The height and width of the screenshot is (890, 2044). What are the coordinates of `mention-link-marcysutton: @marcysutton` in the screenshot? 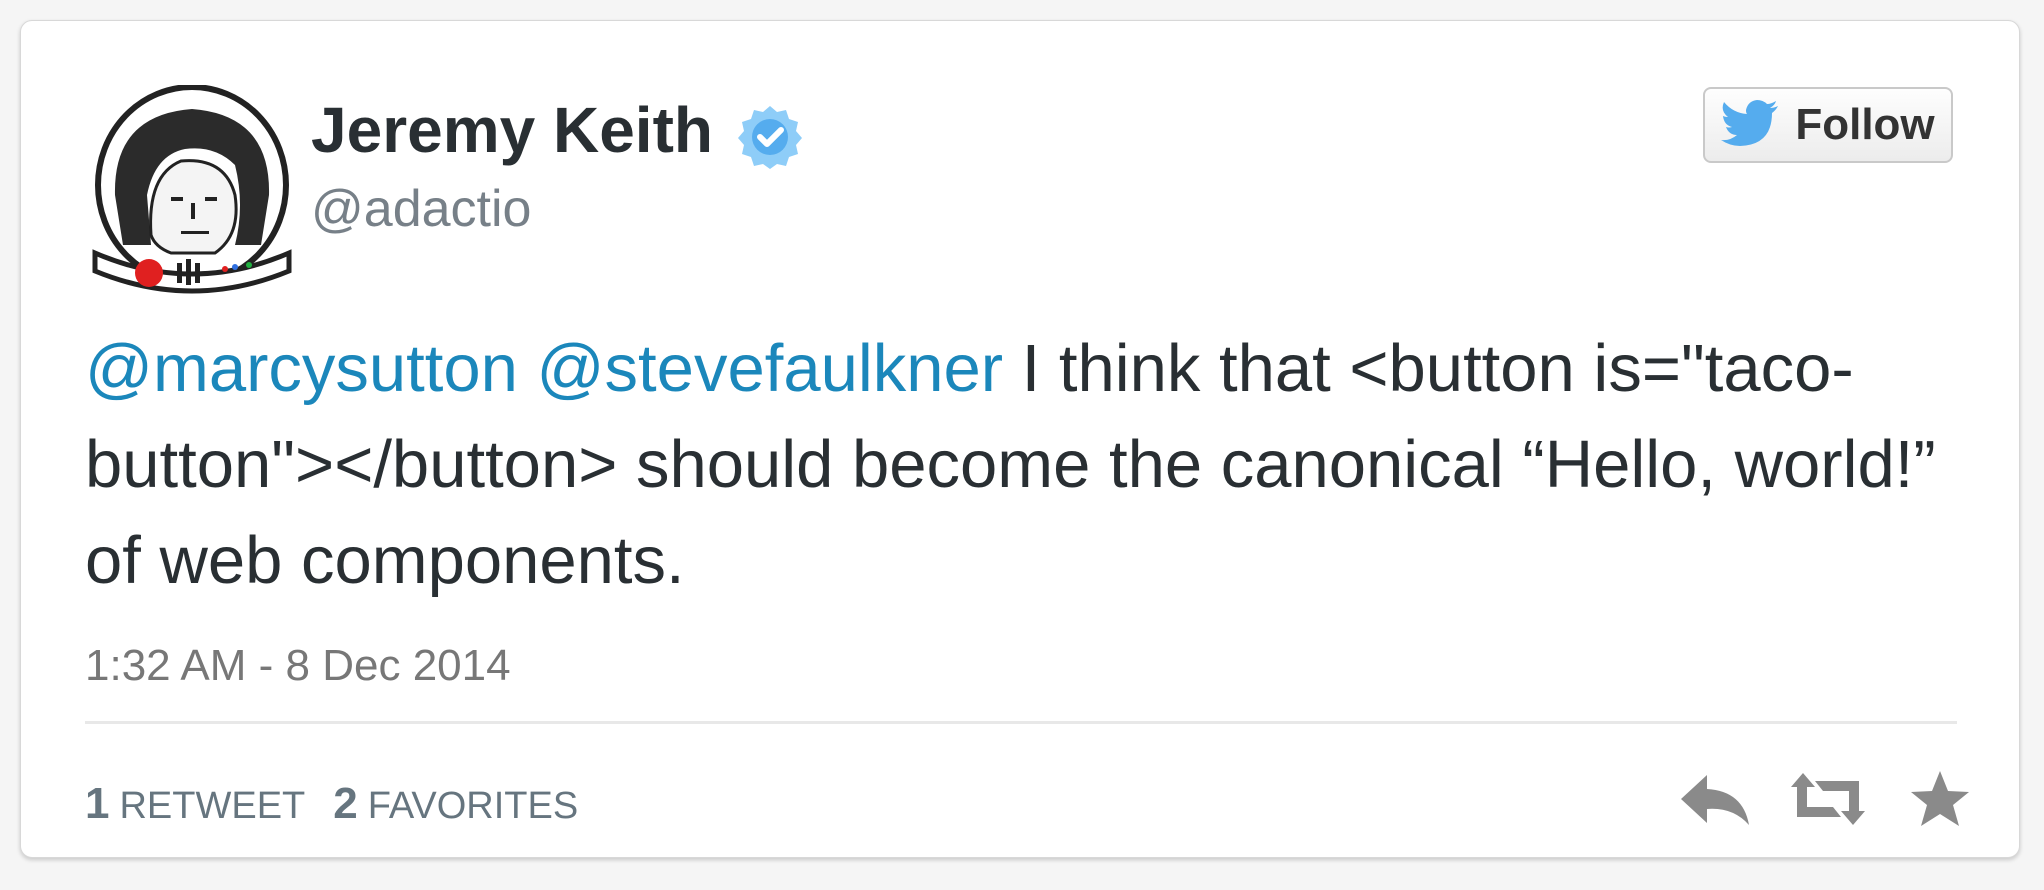 It's located at (301, 368).